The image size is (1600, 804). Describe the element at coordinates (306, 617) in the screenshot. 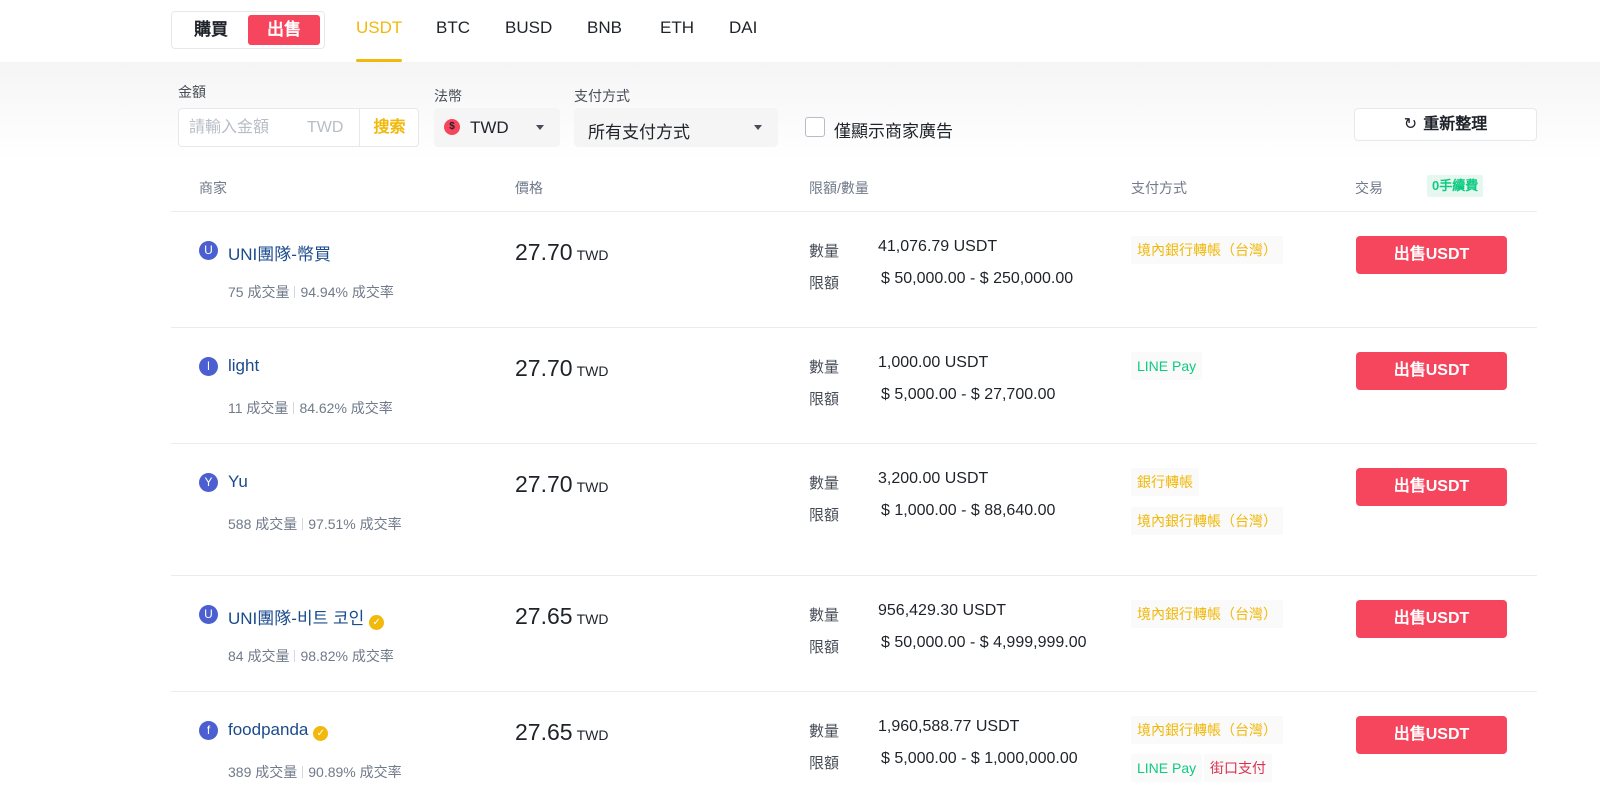

I see `merchant-name-link: UNI團隊-비트 코인 ✓` at that location.